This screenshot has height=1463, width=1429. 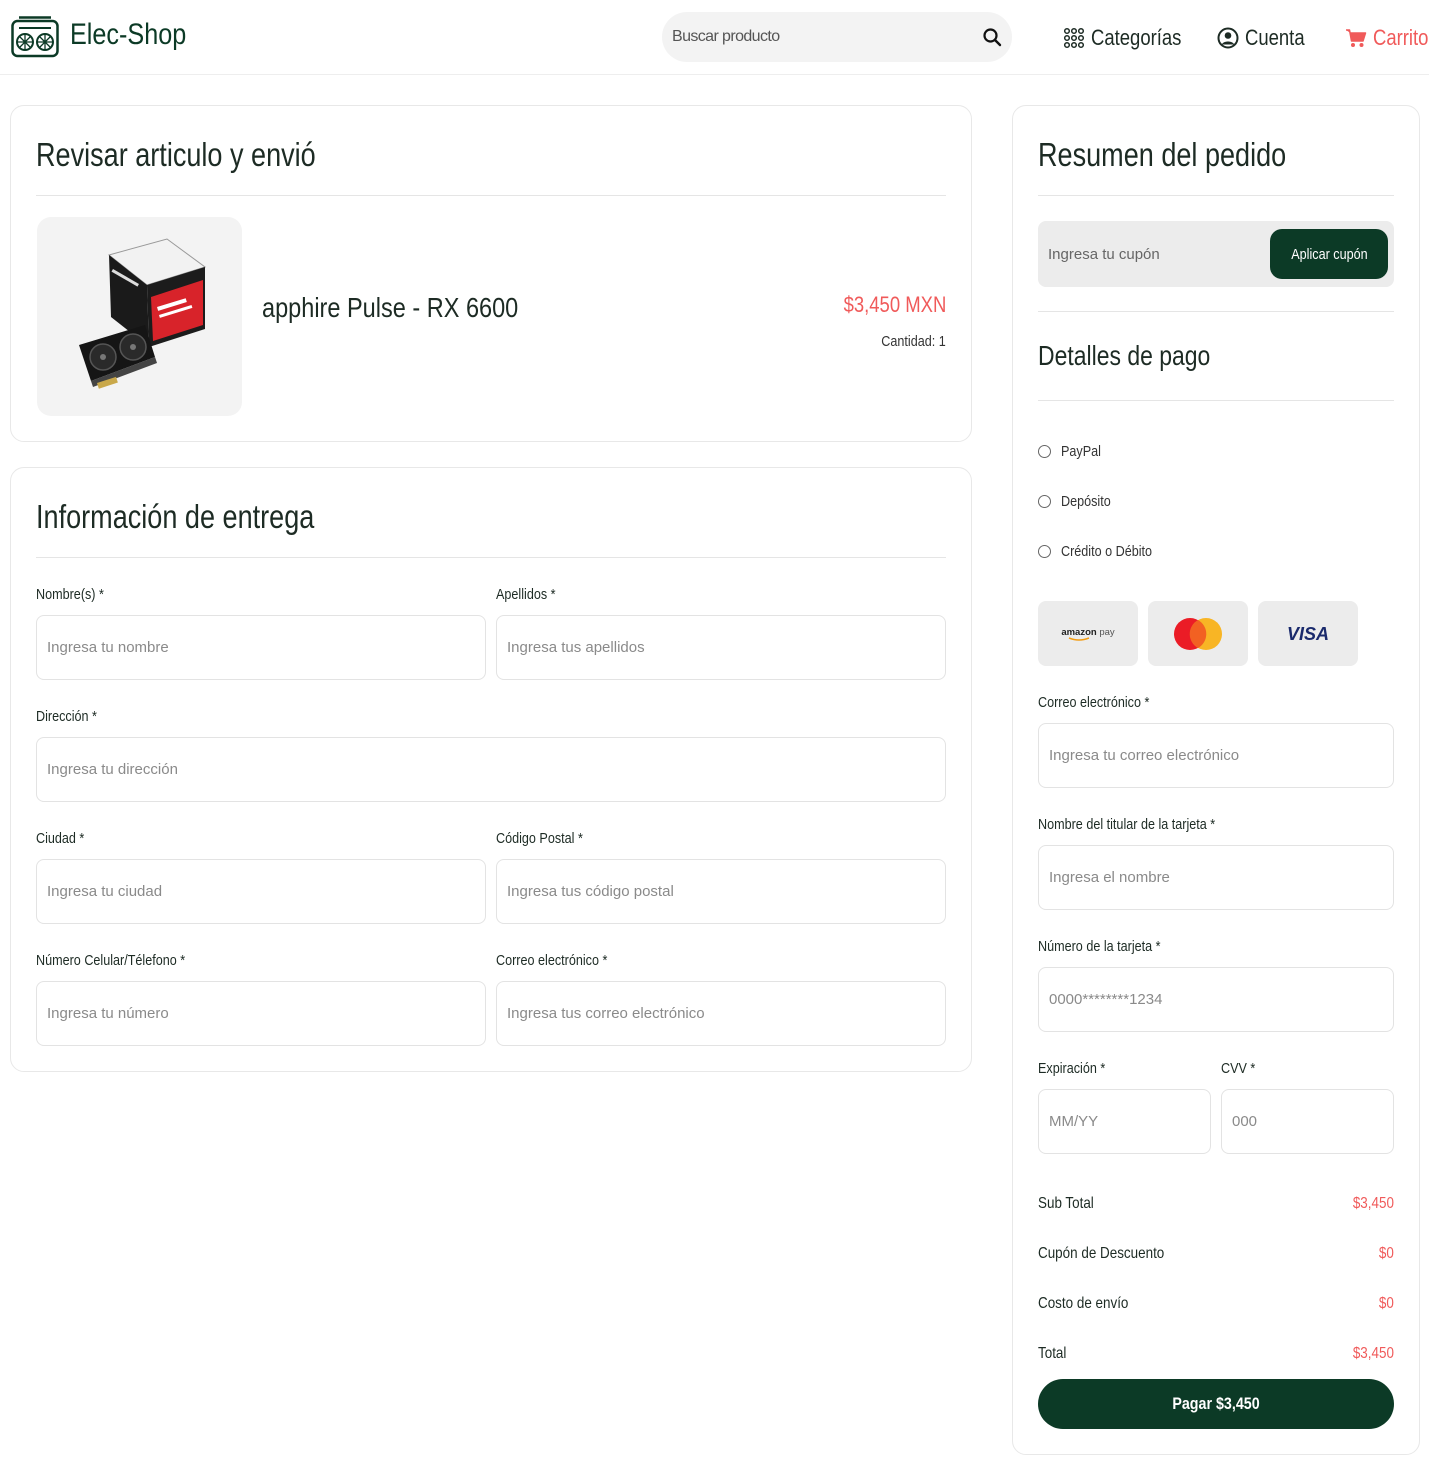 What do you see at coordinates (992, 37) in the screenshot?
I see `search-icon` at bounding box center [992, 37].